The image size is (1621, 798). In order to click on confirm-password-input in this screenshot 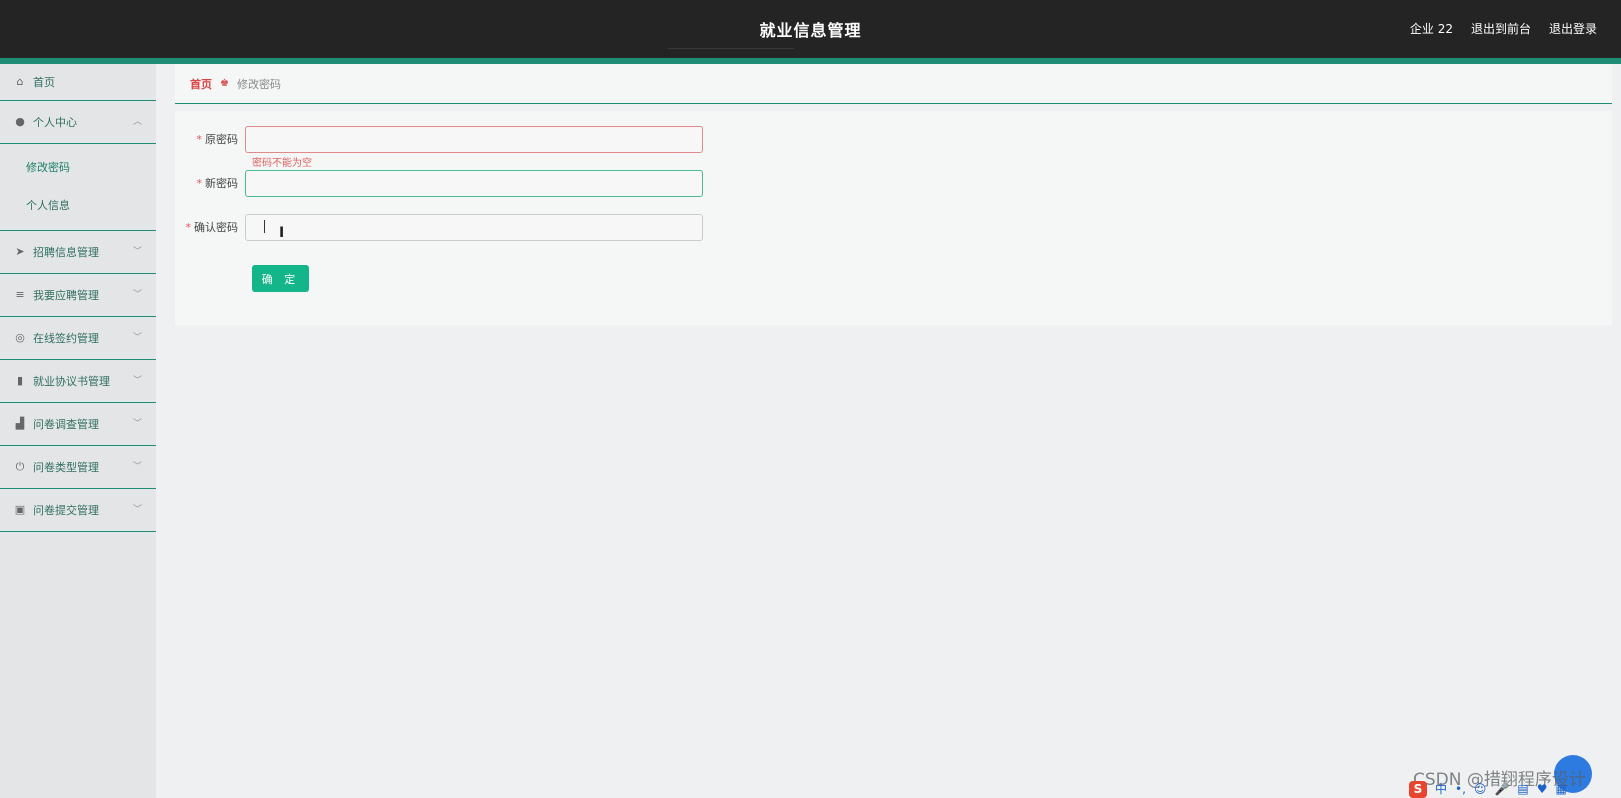, I will do `click(474, 227)`.